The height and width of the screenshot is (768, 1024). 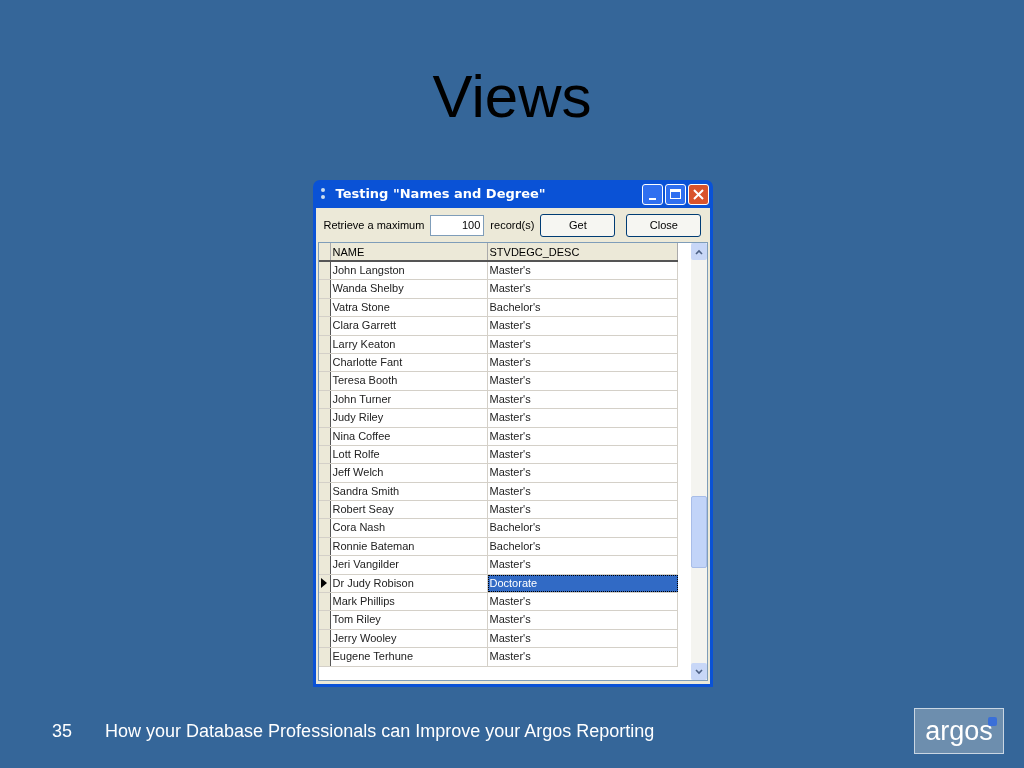 I want to click on close-icon, so click(x=698, y=194).